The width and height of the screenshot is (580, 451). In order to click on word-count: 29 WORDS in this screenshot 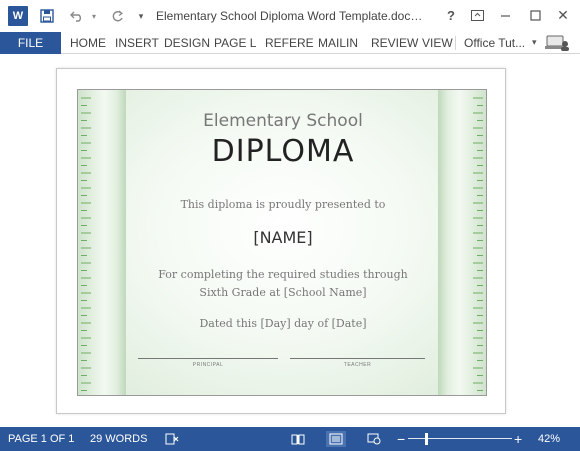, I will do `click(118, 439)`.